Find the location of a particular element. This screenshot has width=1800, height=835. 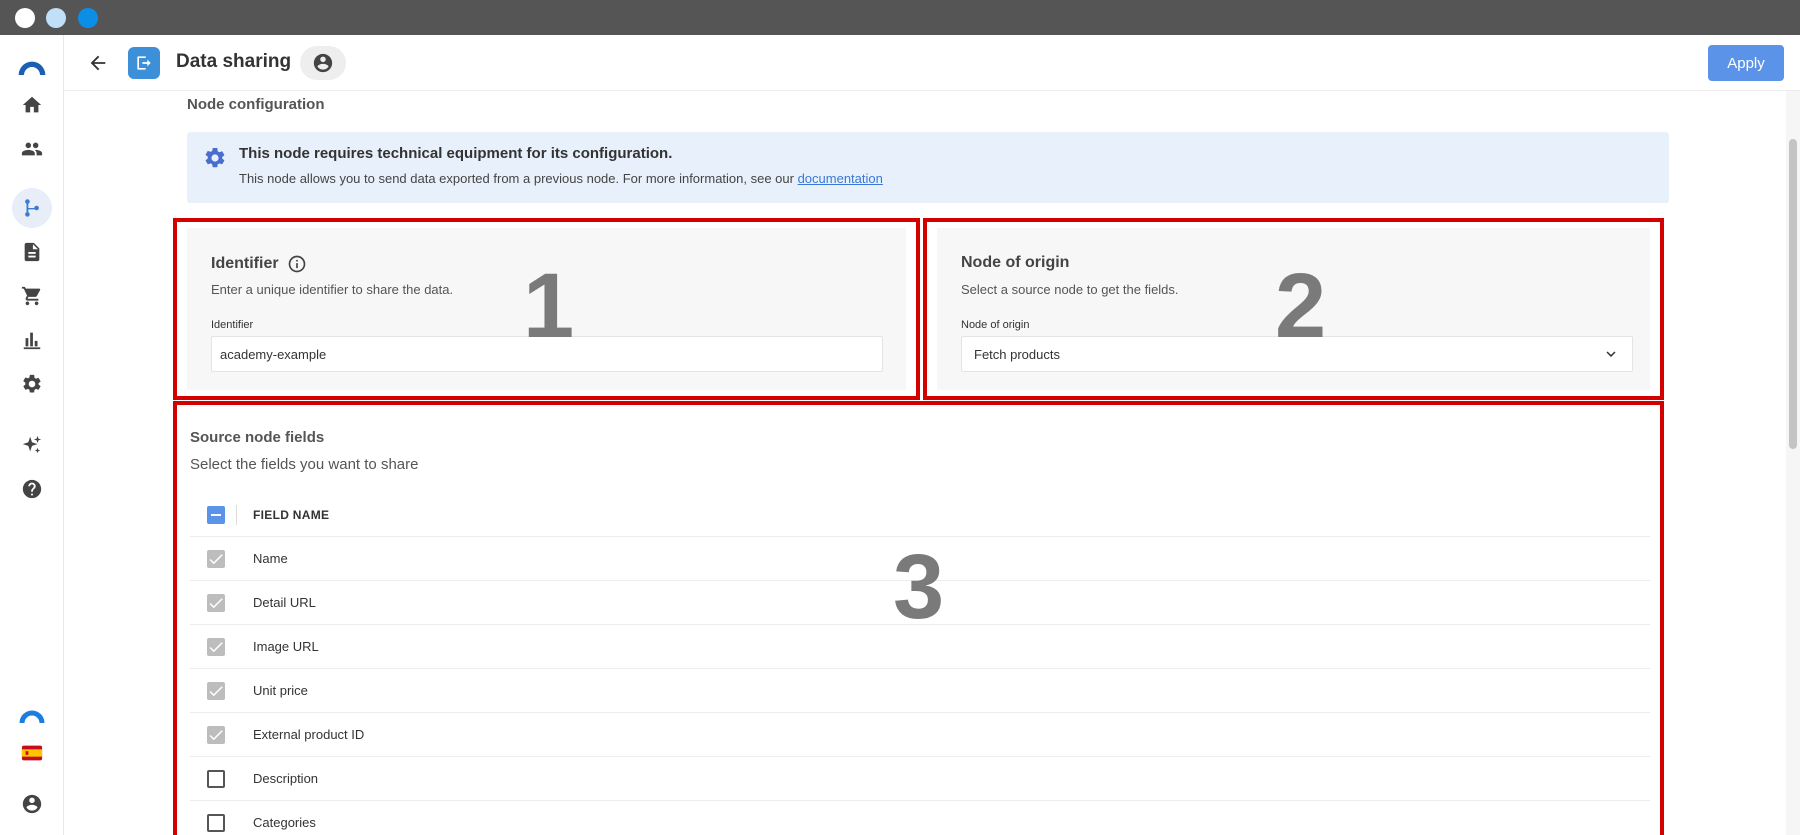

sidebar-item-flows is located at coordinates (32, 208).